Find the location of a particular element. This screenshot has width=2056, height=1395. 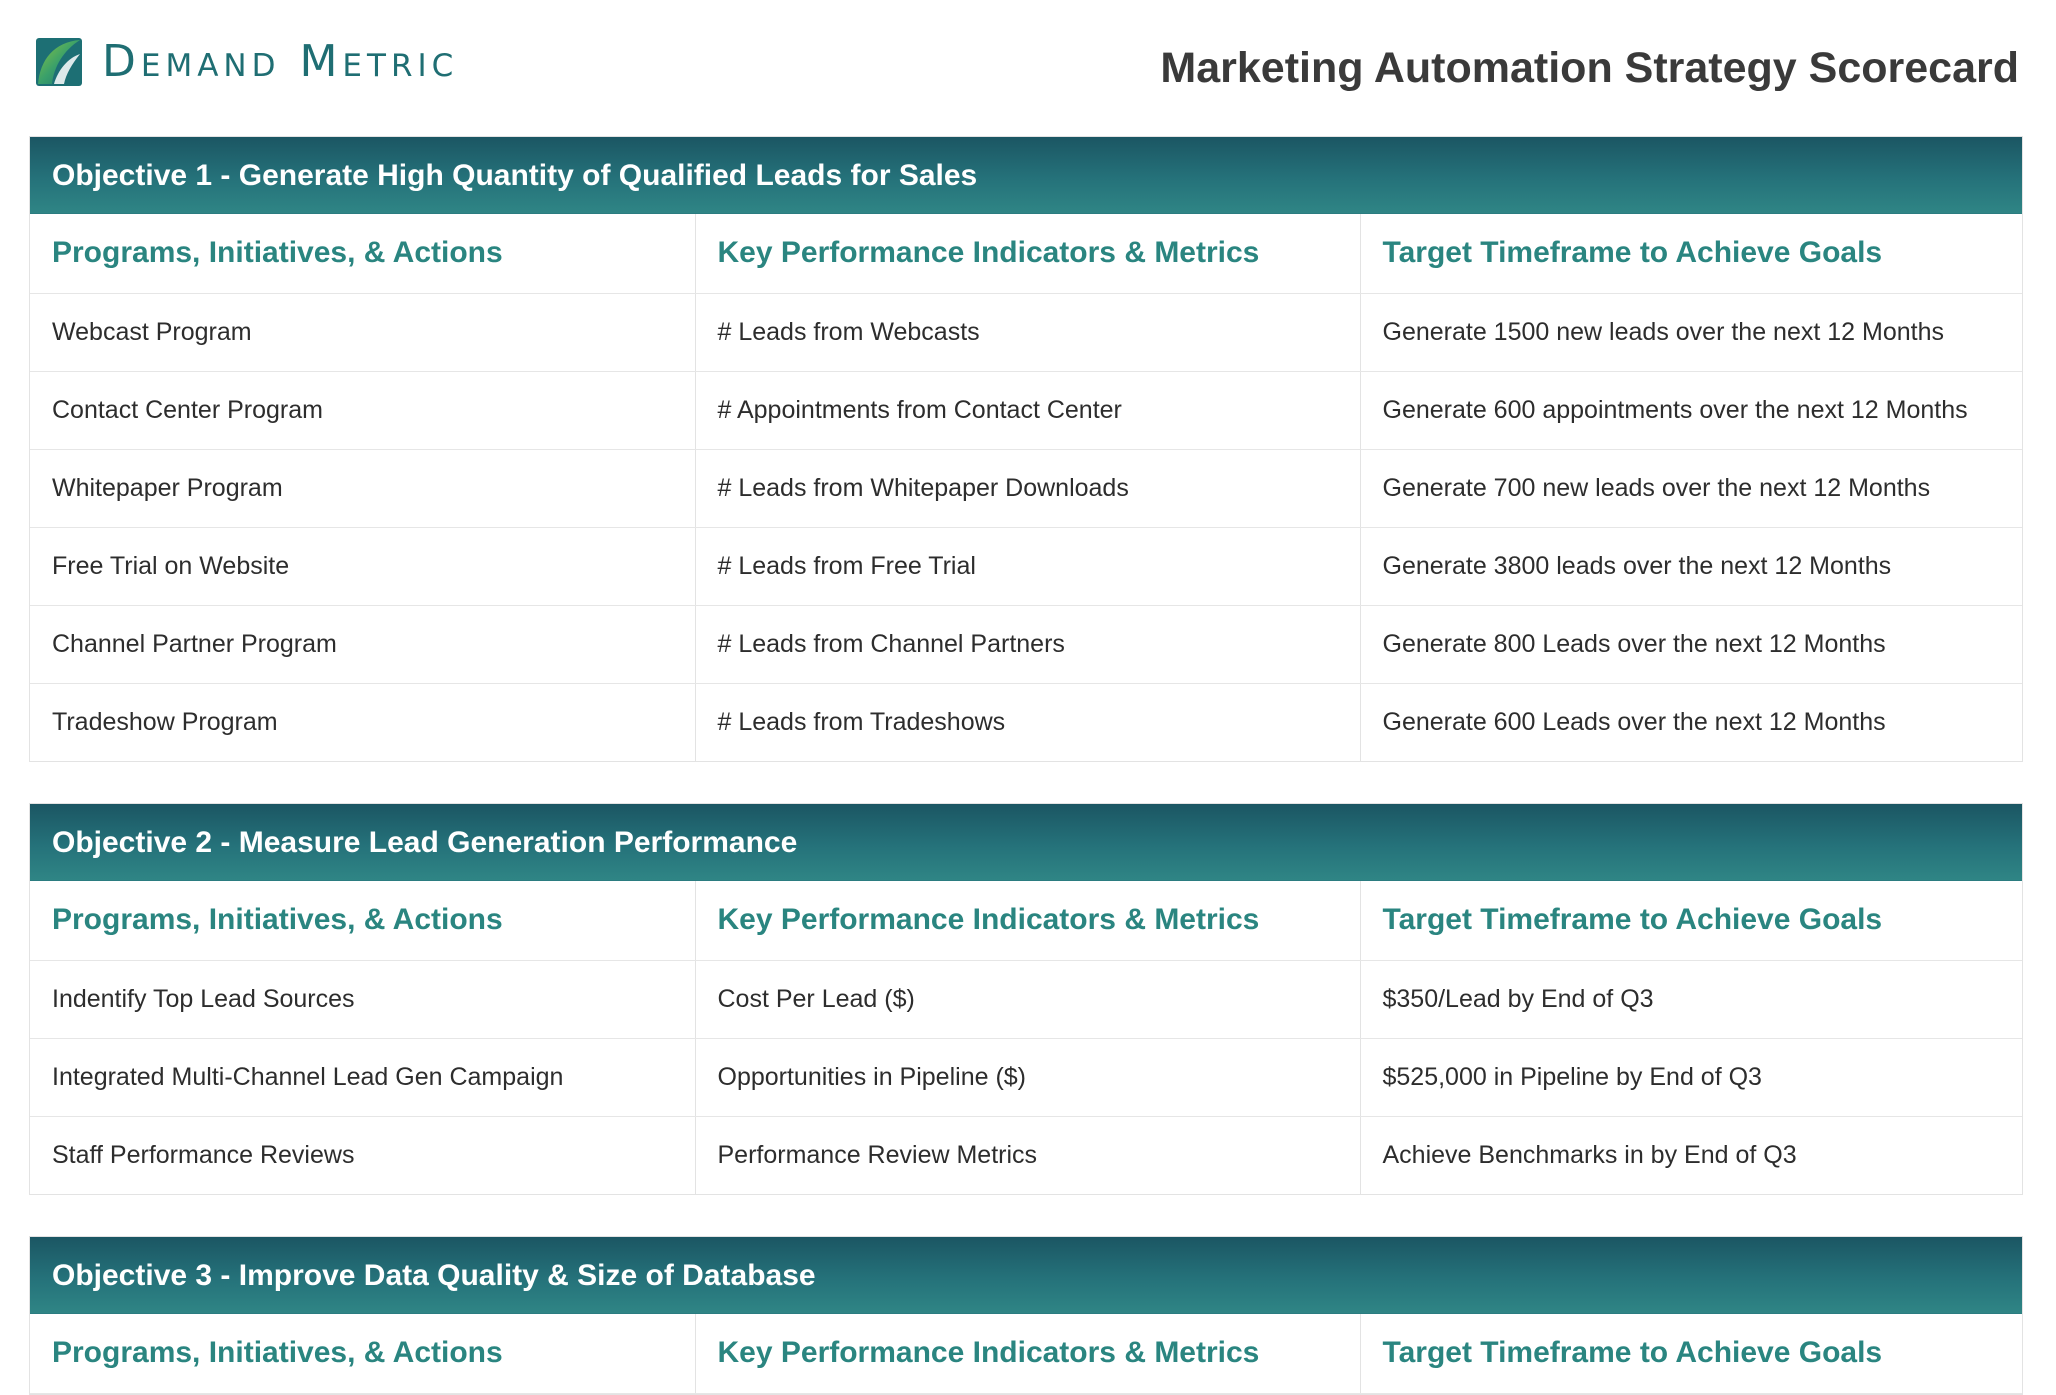

kpi-cell: # Leads from Whitepaper Downloads is located at coordinates (1028, 488).